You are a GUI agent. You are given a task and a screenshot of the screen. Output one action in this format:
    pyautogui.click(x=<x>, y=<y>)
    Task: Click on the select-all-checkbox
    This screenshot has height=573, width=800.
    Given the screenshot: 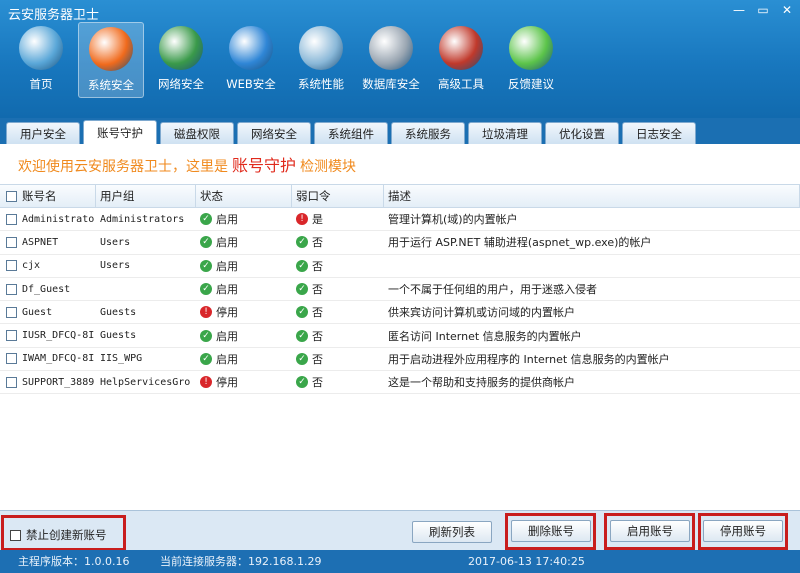 What is the action you would take?
    pyautogui.click(x=11, y=196)
    